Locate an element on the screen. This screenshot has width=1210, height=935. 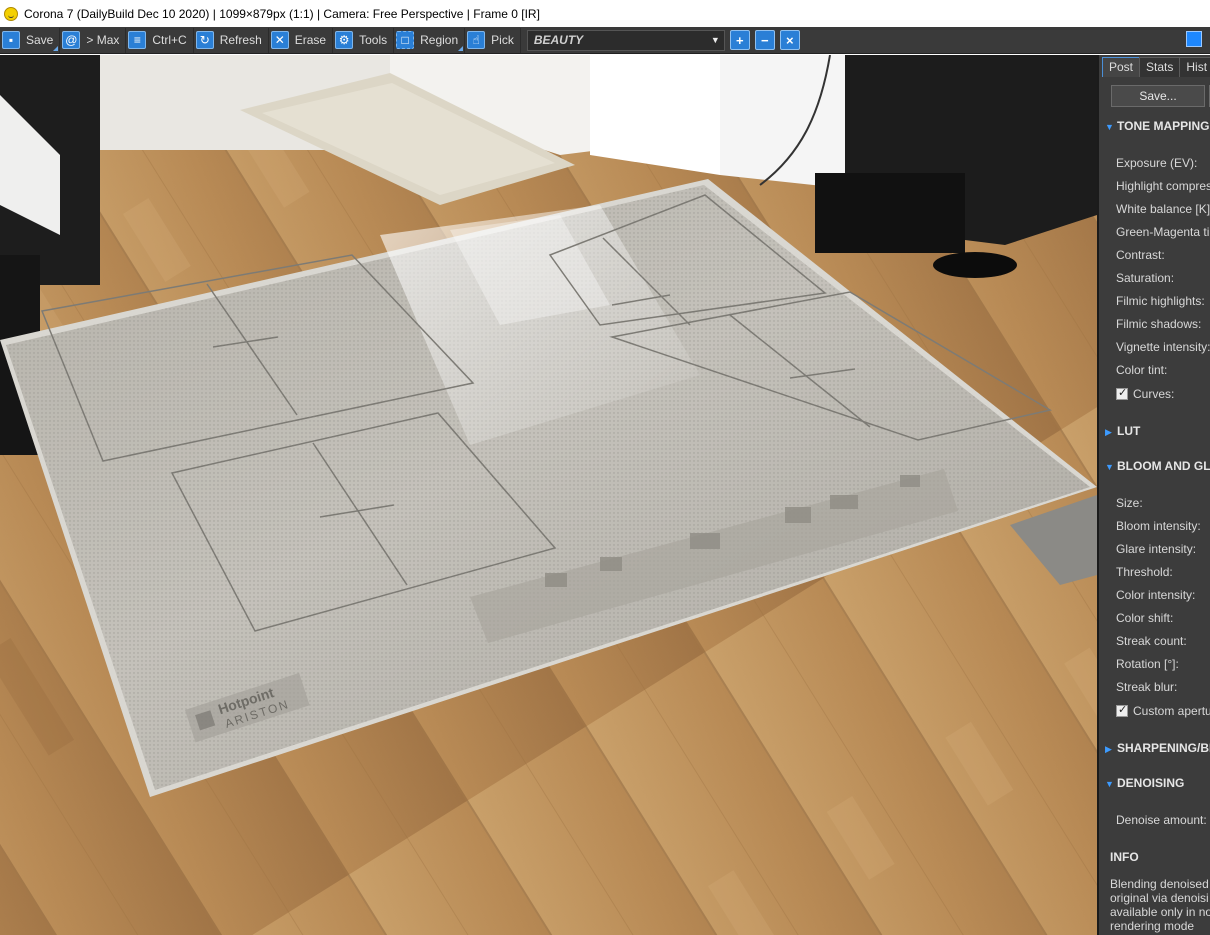
zoom-fit-icon: × is located at coordinates (789, 40).